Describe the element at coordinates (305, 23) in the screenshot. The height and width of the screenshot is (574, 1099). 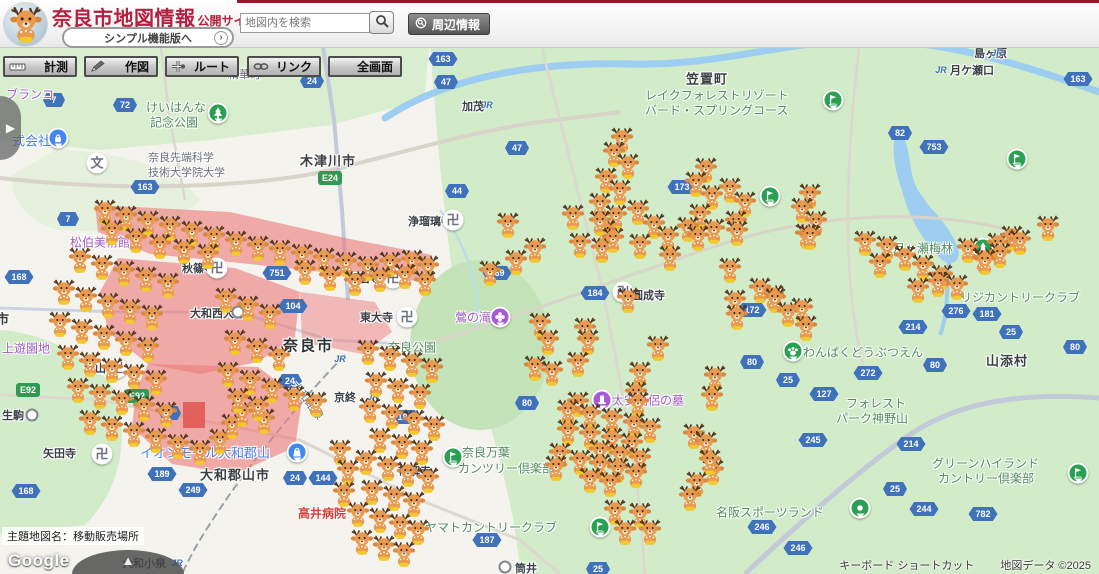
I see `search-input` at that location.